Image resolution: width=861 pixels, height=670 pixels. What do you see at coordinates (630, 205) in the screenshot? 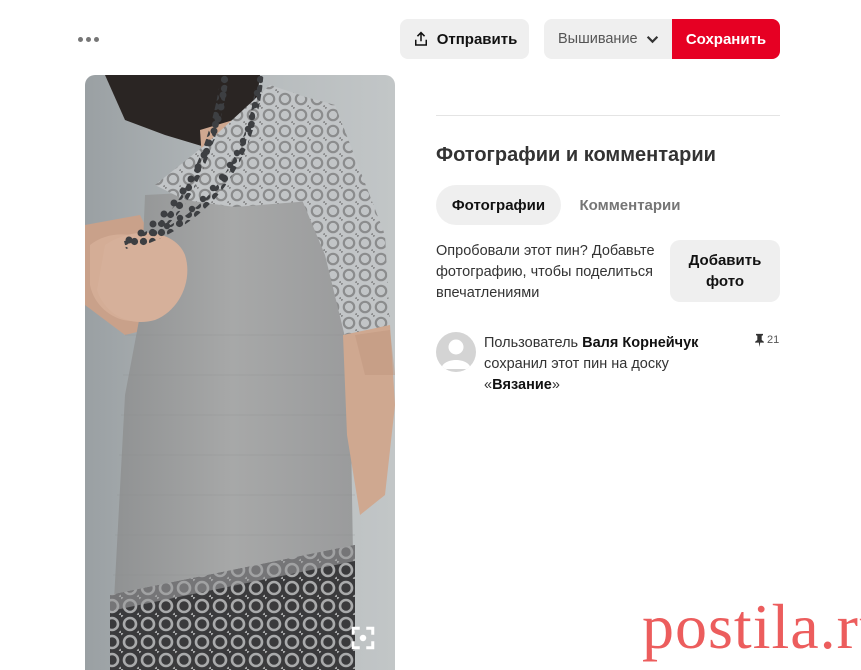
I see `tab-comments: Комментарии` at bounding box center [630, 205].